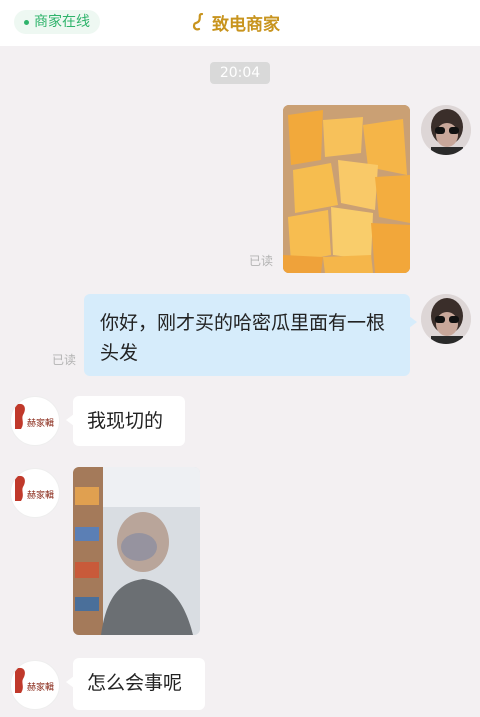 The height and width of the screenshot is (717, 480). I want to click on sent-message-text: 你好，刚才买的哈密瓜里面有一根头发, so click(243, 338).